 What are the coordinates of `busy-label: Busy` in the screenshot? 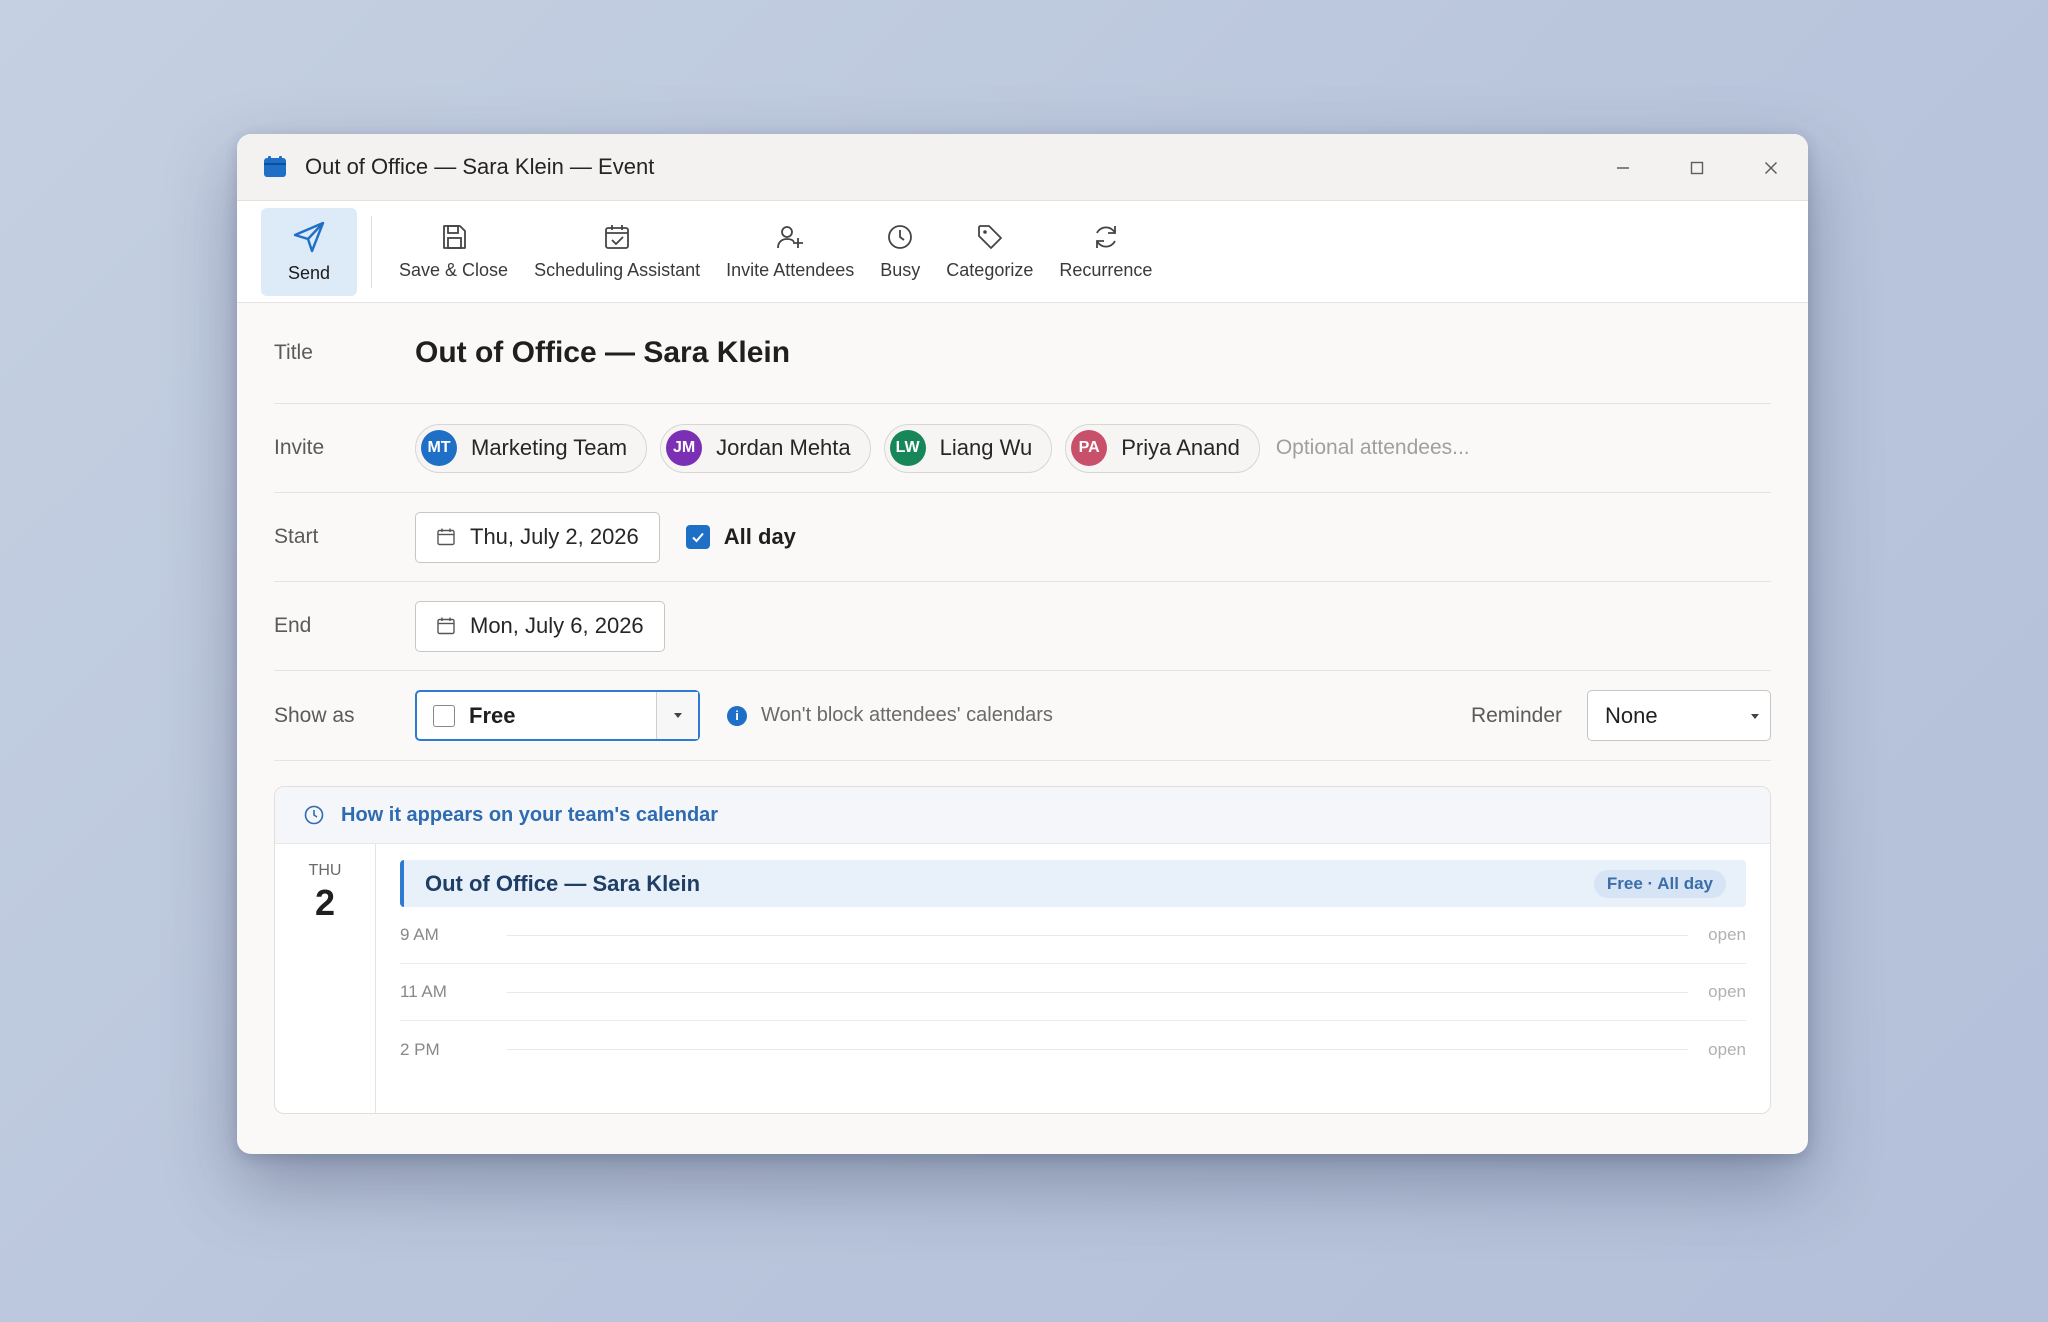 It's located at (900, 270).